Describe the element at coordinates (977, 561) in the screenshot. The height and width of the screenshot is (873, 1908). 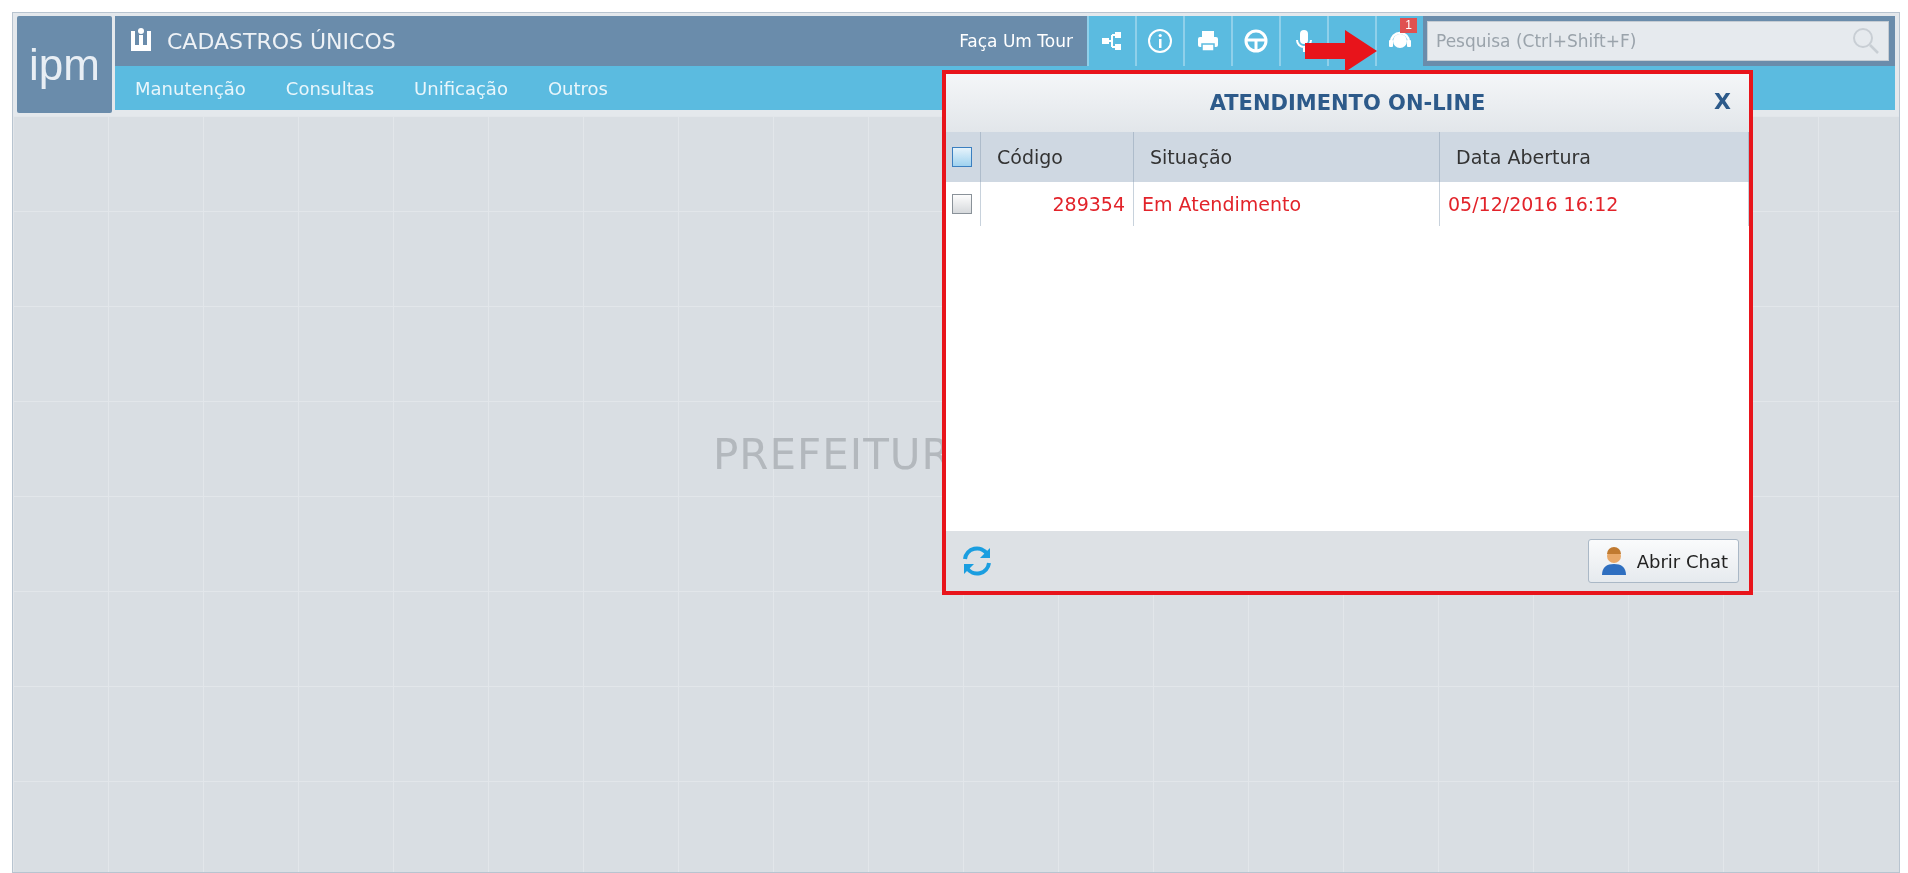
I see `refresh-icon` at that location.